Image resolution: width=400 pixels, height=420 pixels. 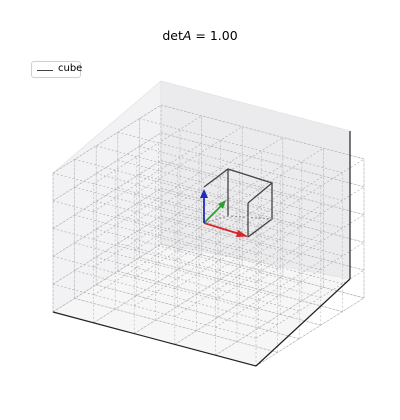 What do you see at coordinates (45, 70) in the screenshot?
I see `legend-cube-swatch` at bounding box center [45, 70].